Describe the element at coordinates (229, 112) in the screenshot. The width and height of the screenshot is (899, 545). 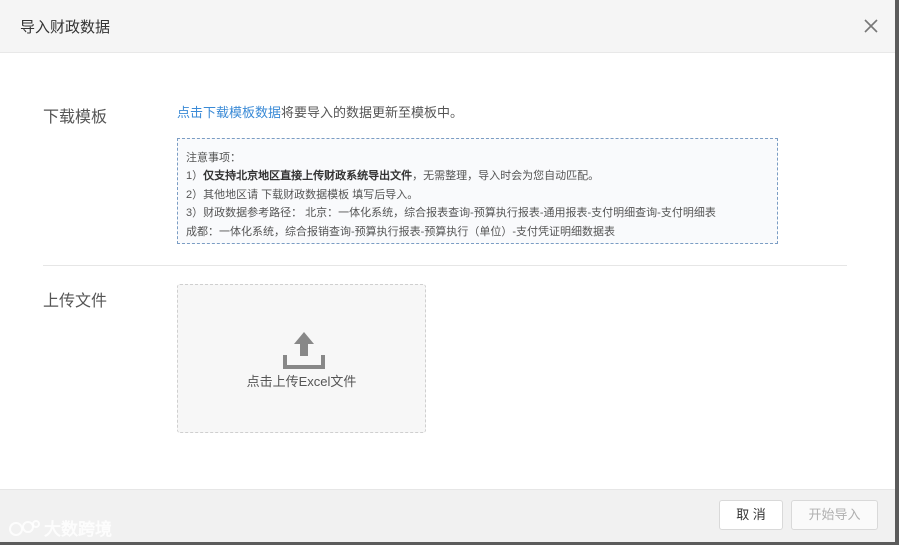
I see `download-template-link: 点击下载模板数据` at that location.